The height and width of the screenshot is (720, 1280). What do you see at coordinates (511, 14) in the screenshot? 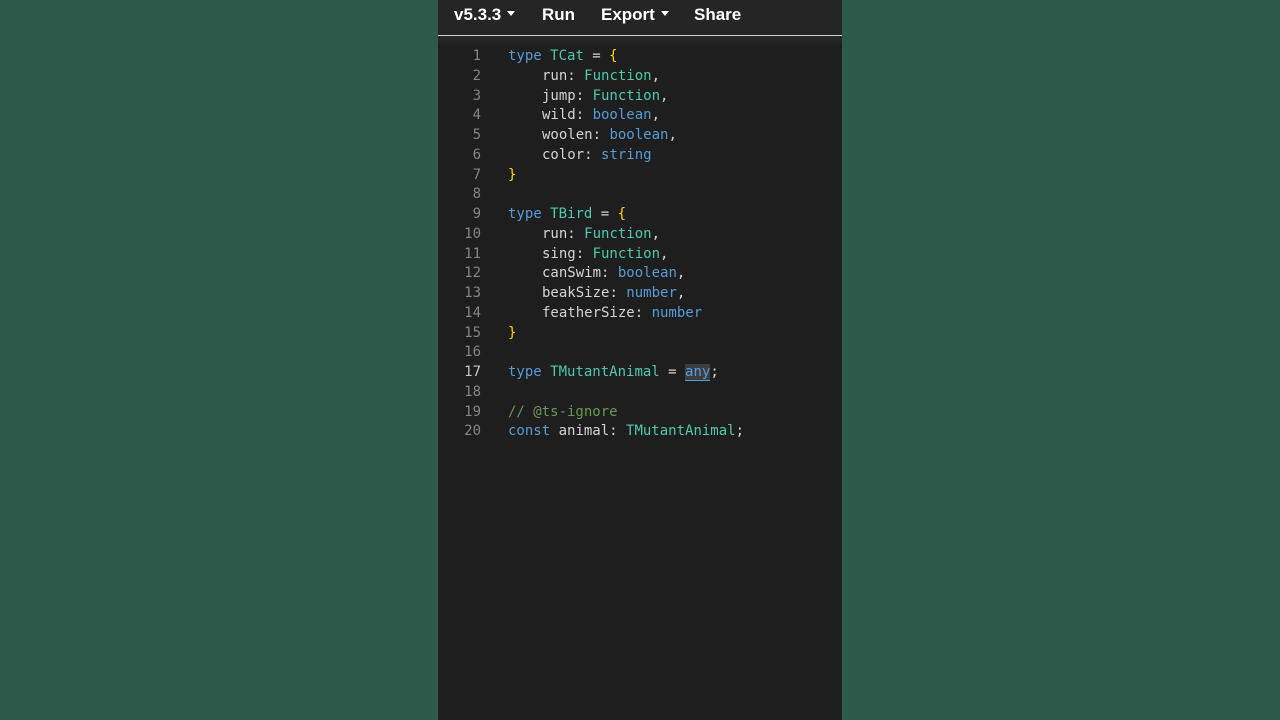
I see `caret-down-icon` at bounding box center [511, 14].